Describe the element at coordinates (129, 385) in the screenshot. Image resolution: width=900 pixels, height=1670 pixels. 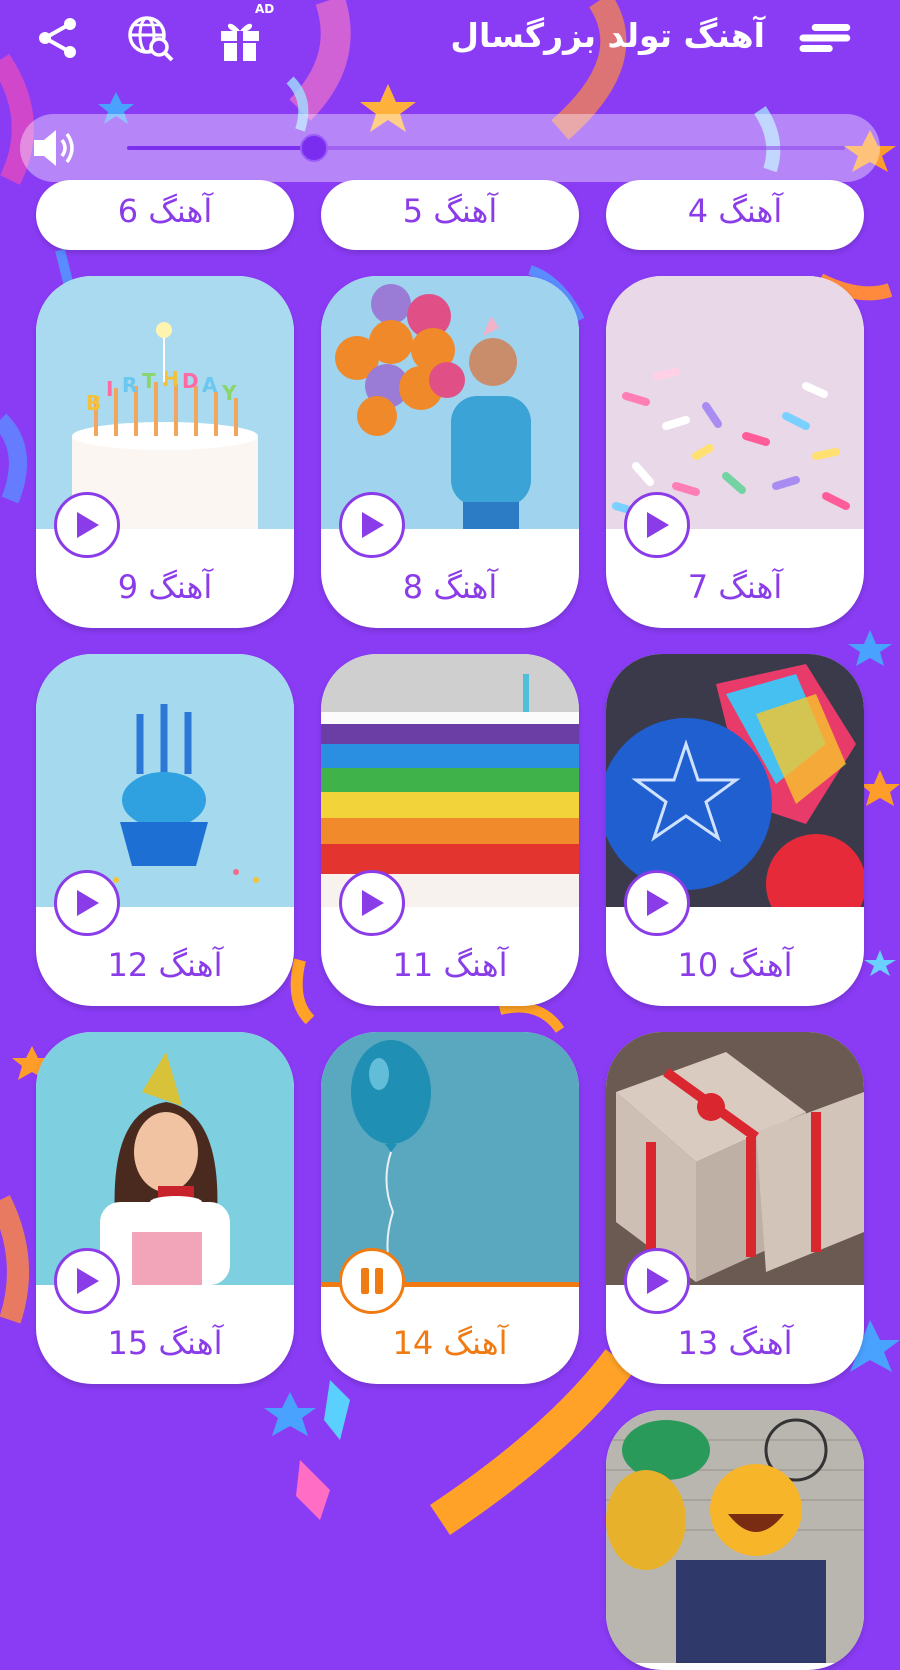
I see `svg-text: R` at that location.